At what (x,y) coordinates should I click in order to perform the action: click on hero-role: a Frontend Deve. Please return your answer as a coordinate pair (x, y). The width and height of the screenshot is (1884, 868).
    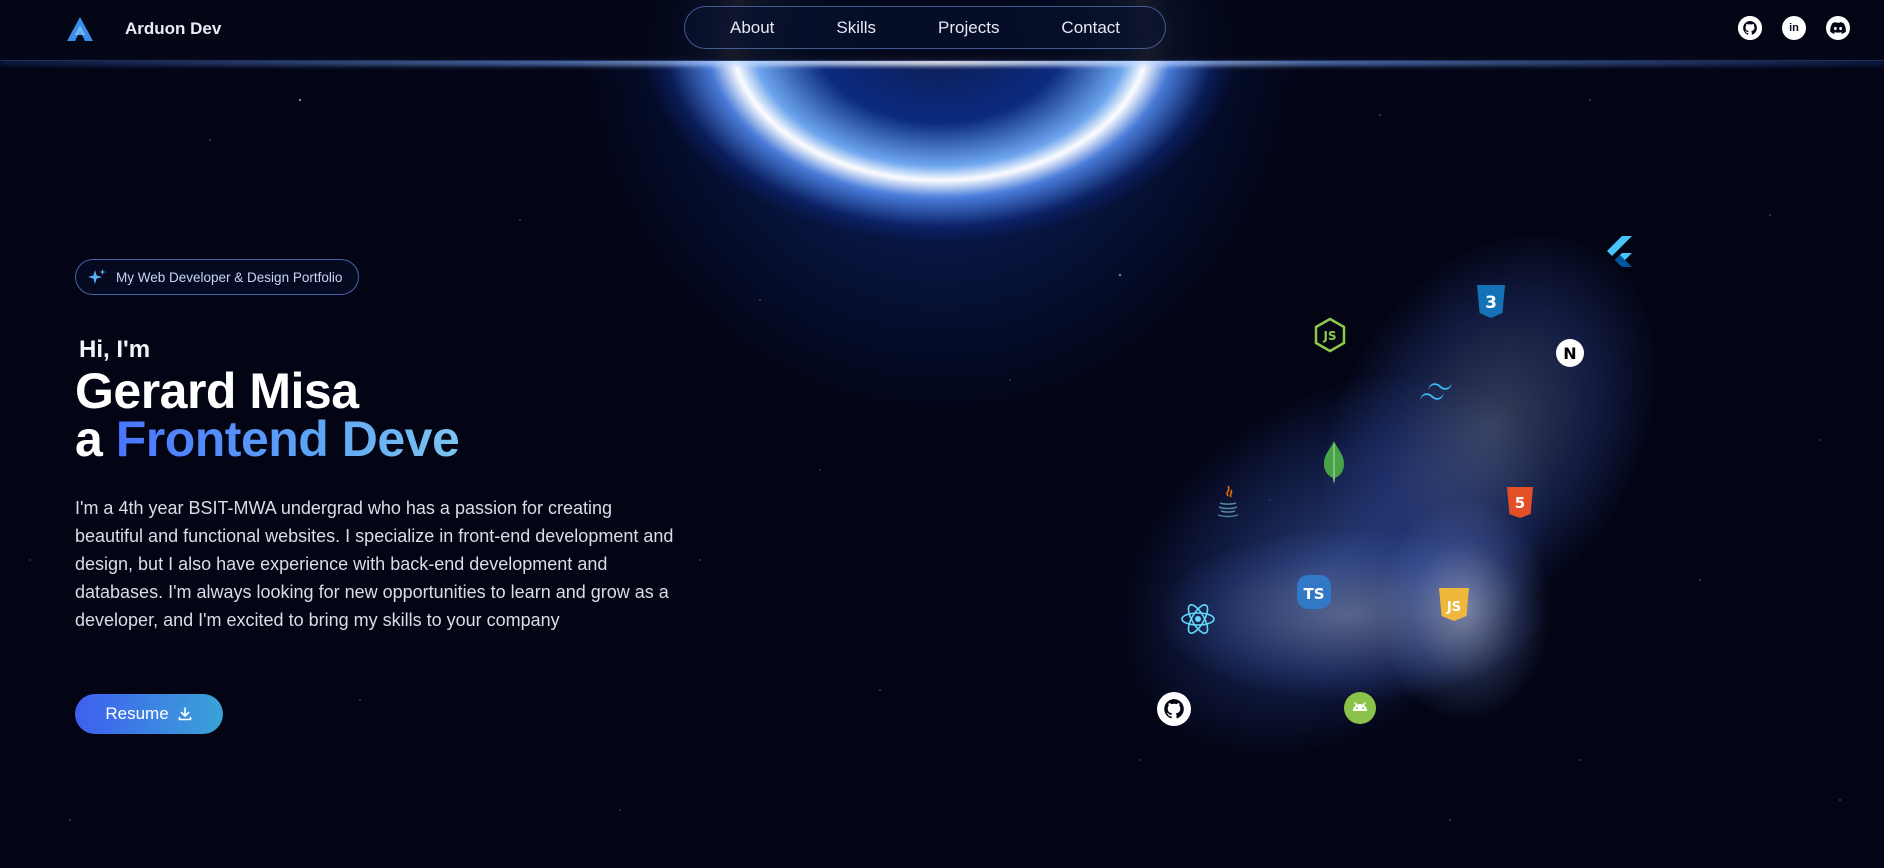
    Looking at the image, I should click on (267, 439).